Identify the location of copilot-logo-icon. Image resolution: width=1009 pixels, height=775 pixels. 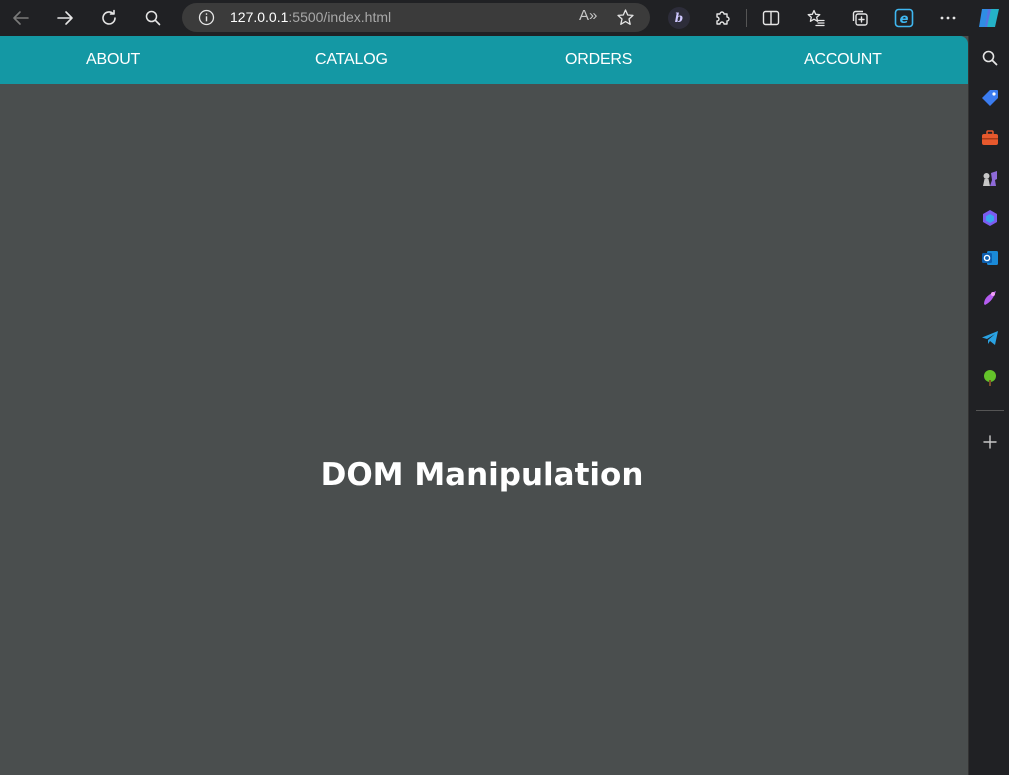
(989, 18).